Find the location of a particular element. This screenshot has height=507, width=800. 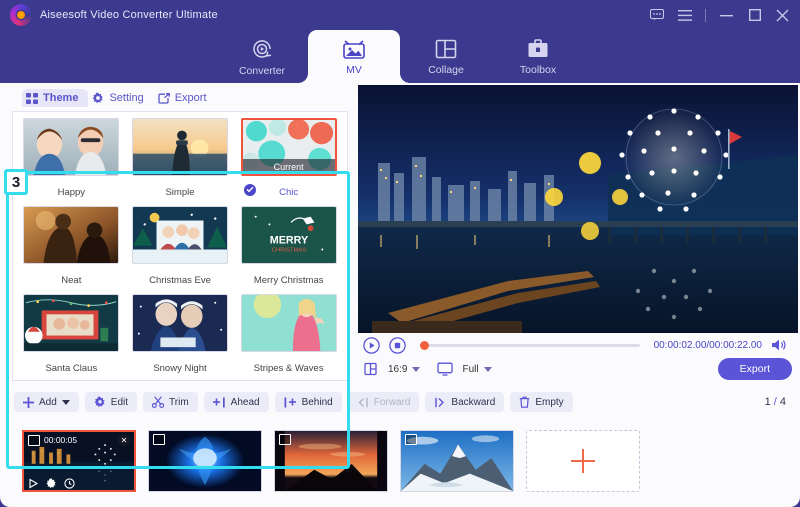

ahead-button: Ahead is located at coordinates (236, 402).